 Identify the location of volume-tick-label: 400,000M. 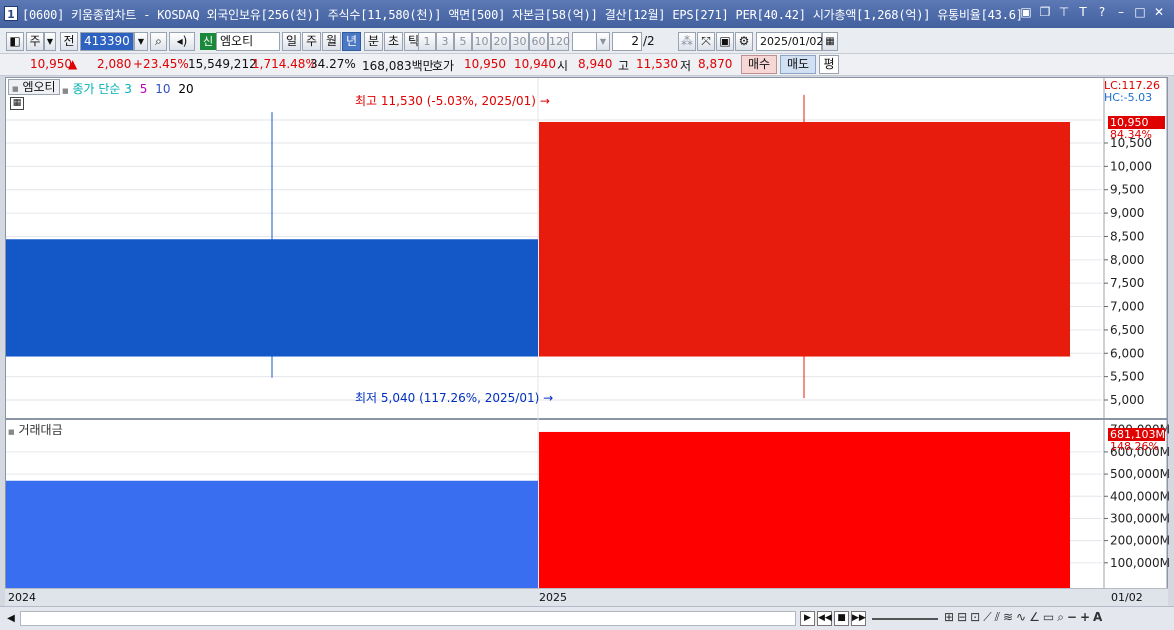
(1140, 496).